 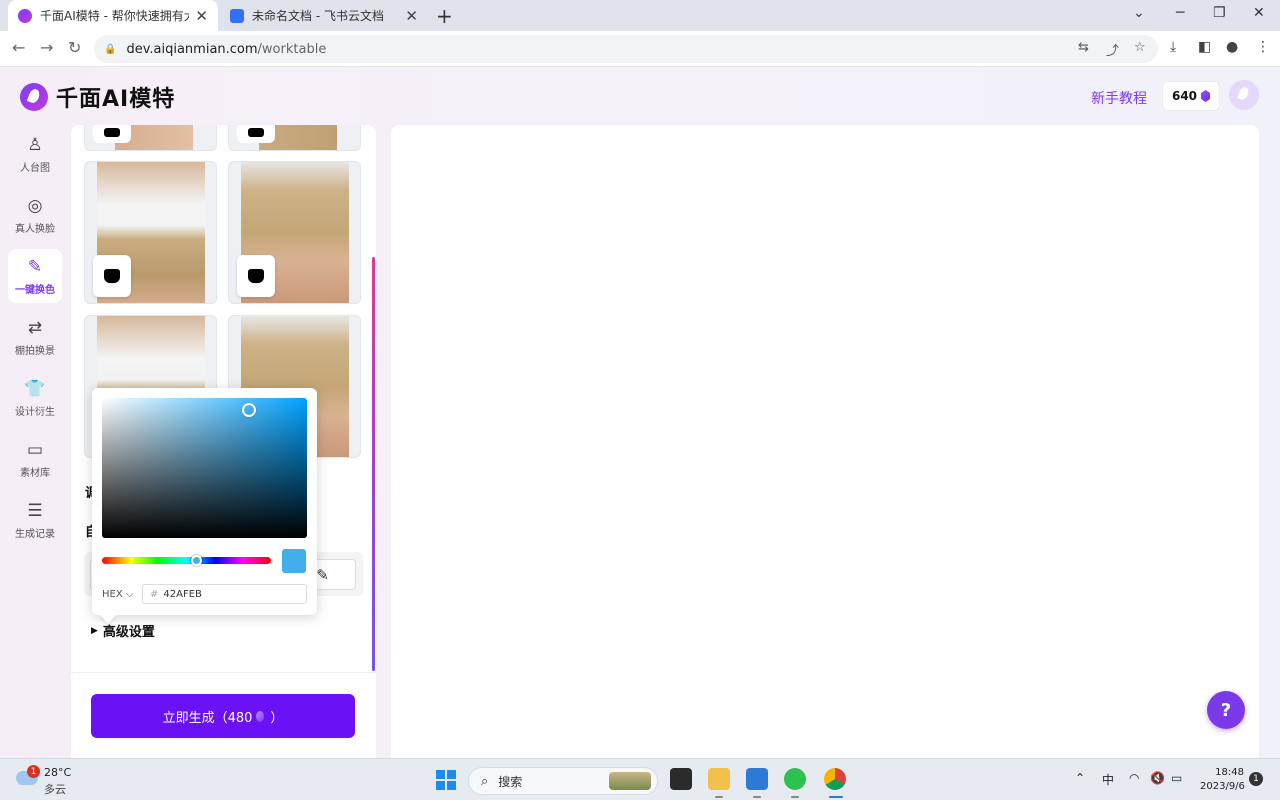 I want to click on url-host: dev.aiqianmian.com, so click(x=192, y=49).